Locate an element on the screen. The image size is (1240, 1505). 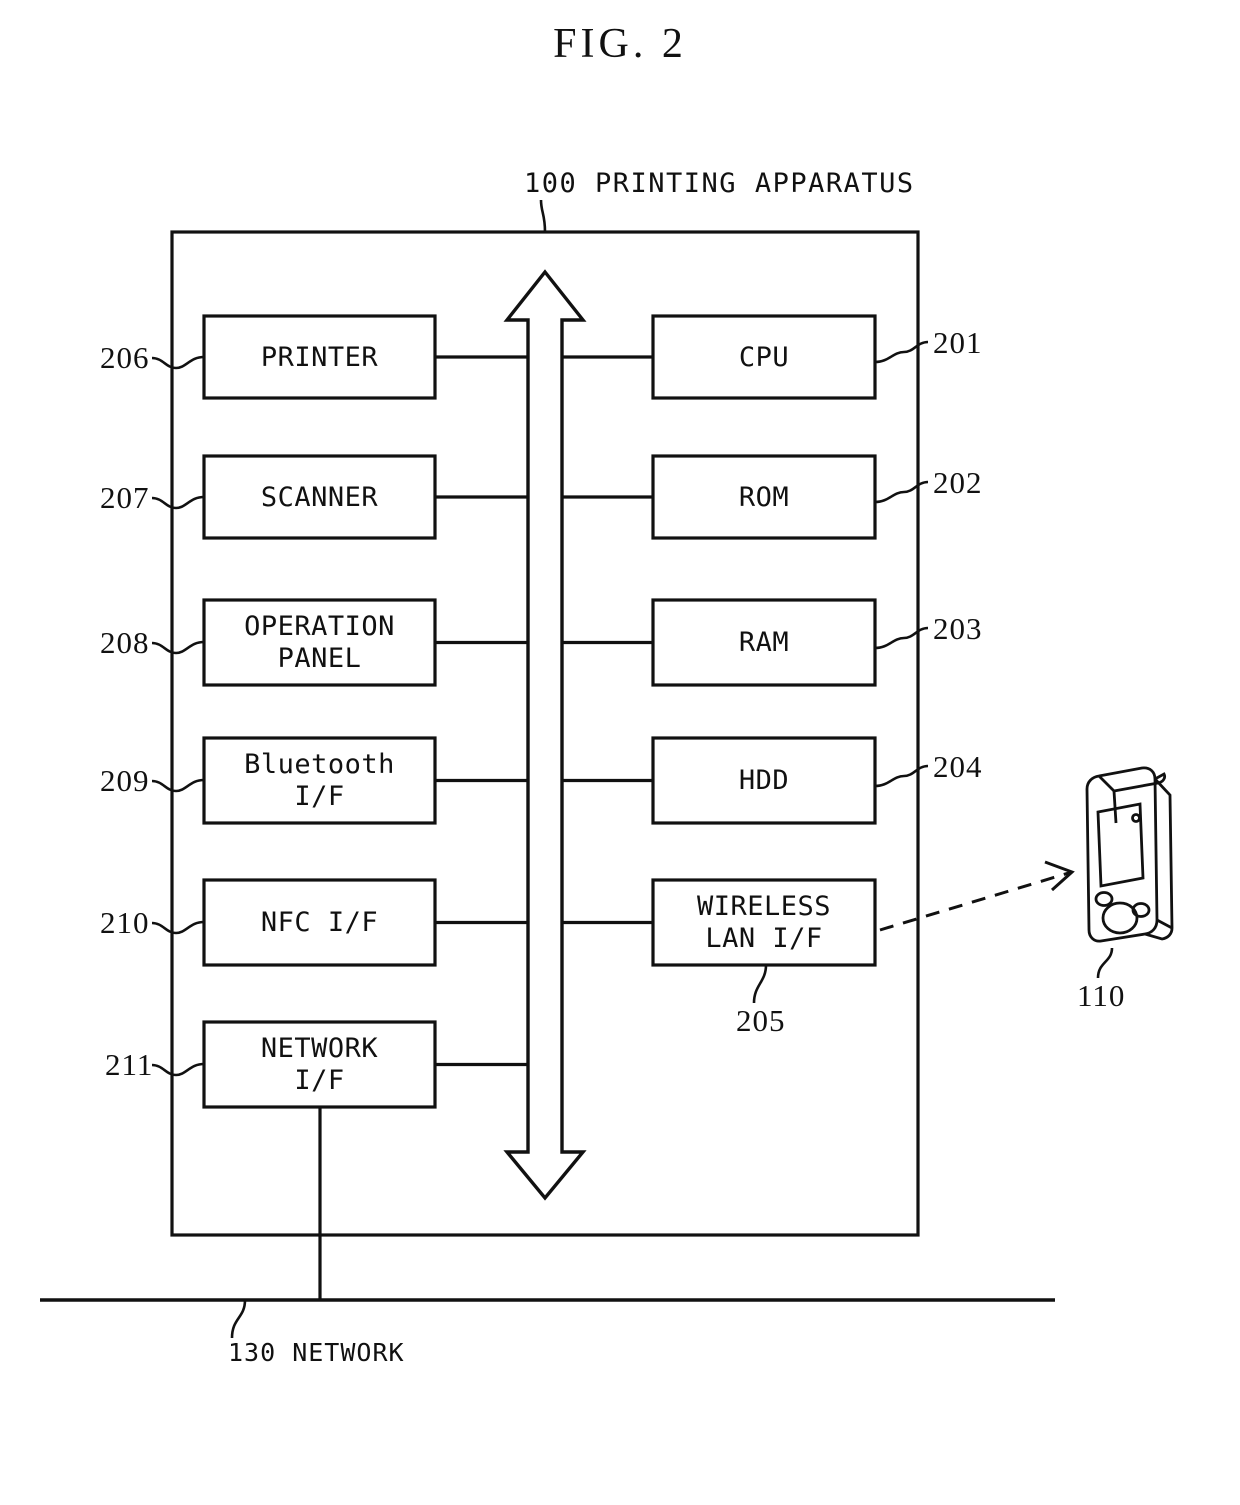
wireless-link-arrowhead is located at coordinates (1059, 876).